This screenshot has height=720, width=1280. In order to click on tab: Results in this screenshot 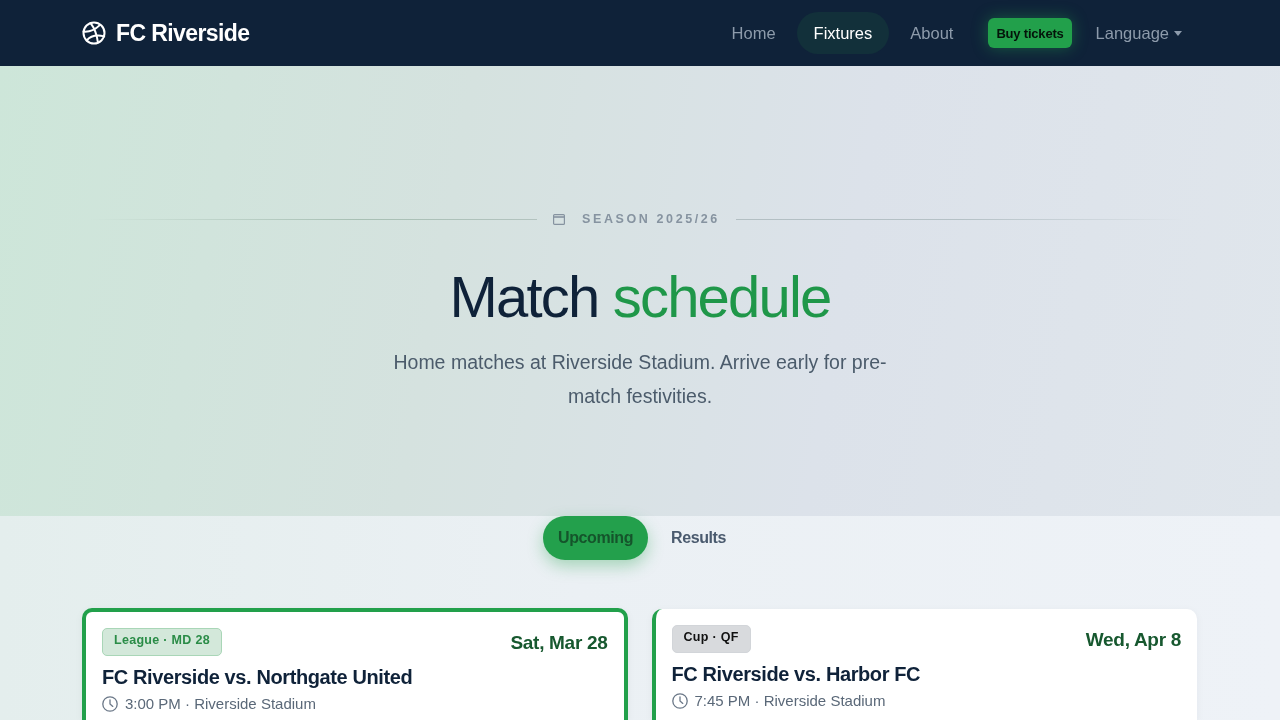, I will do `click(698, 538)`.